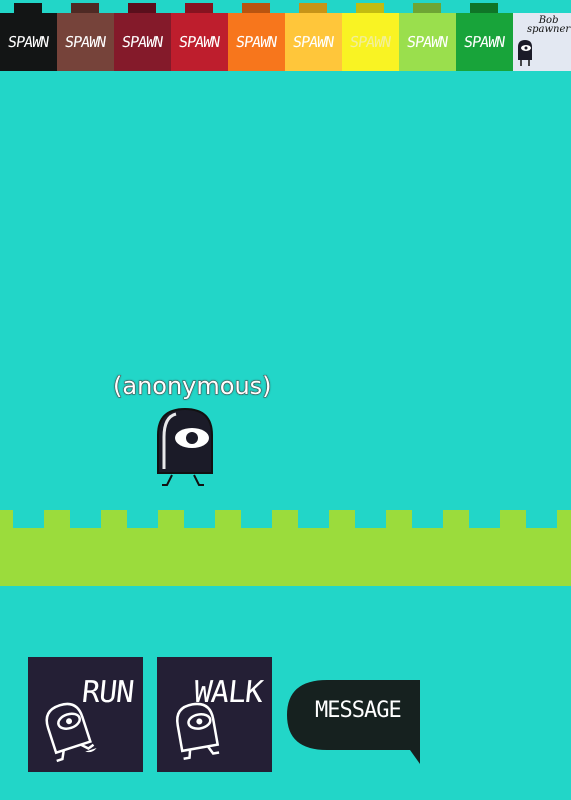 The height and width of the screenshot is (800, 571). I want to click on bob-spawner-button: Bob spawner, so click(542, 35).